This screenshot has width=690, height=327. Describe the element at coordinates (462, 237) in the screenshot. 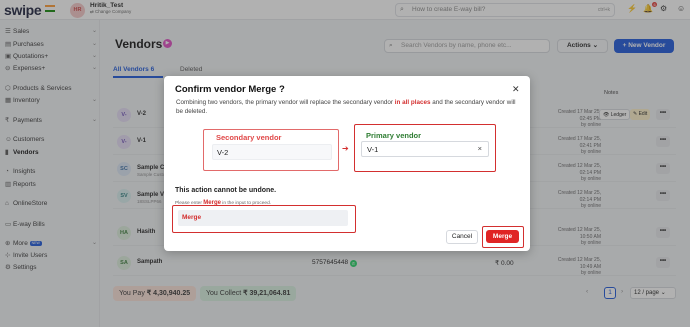

I see `cancel-button: Cancel` at that location.